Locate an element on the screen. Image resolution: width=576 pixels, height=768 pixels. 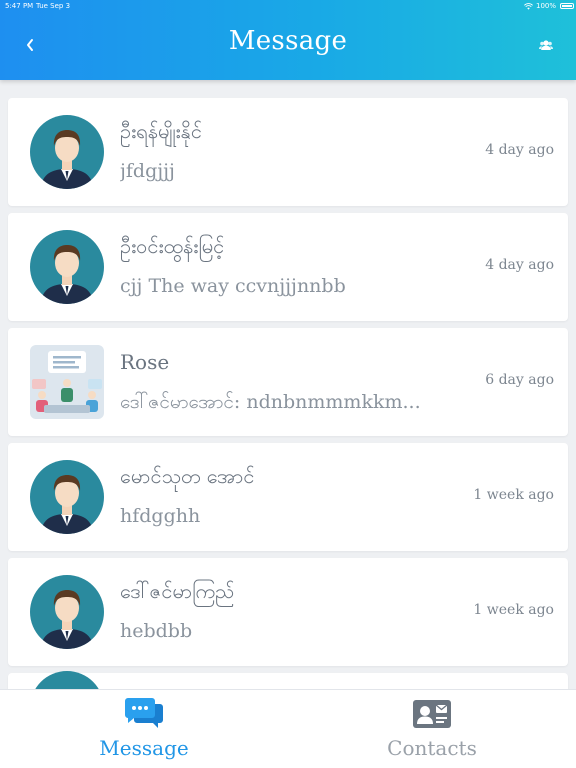
status-time: 5:47 PM is located at coordinates (19, 6).